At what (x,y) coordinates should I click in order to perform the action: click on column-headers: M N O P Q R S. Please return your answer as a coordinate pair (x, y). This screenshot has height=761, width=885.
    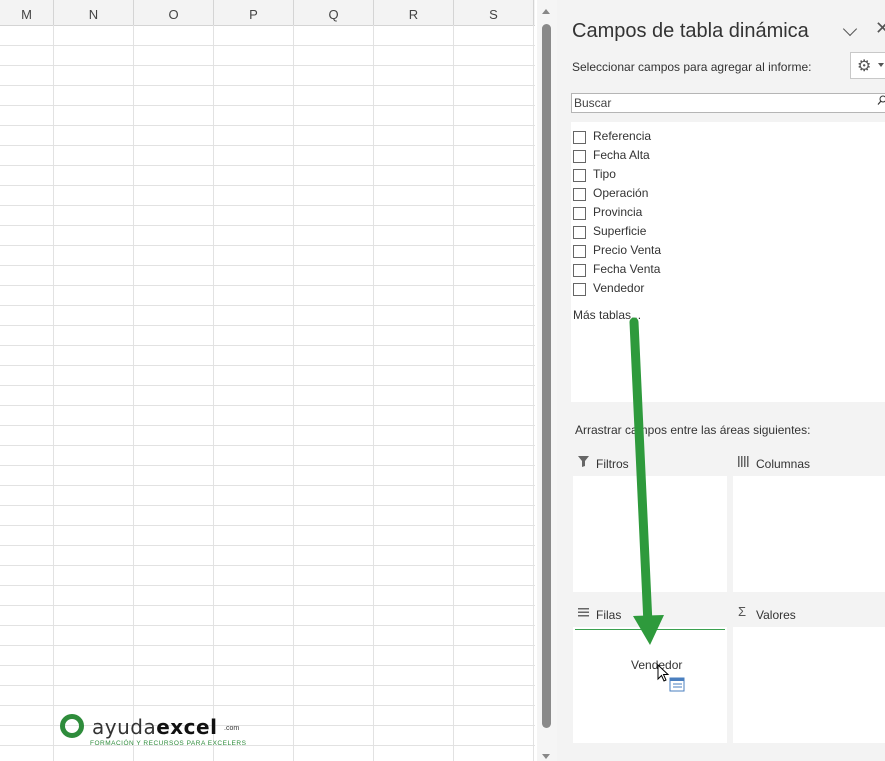
    Looking at the image, I should click on (267, 13).